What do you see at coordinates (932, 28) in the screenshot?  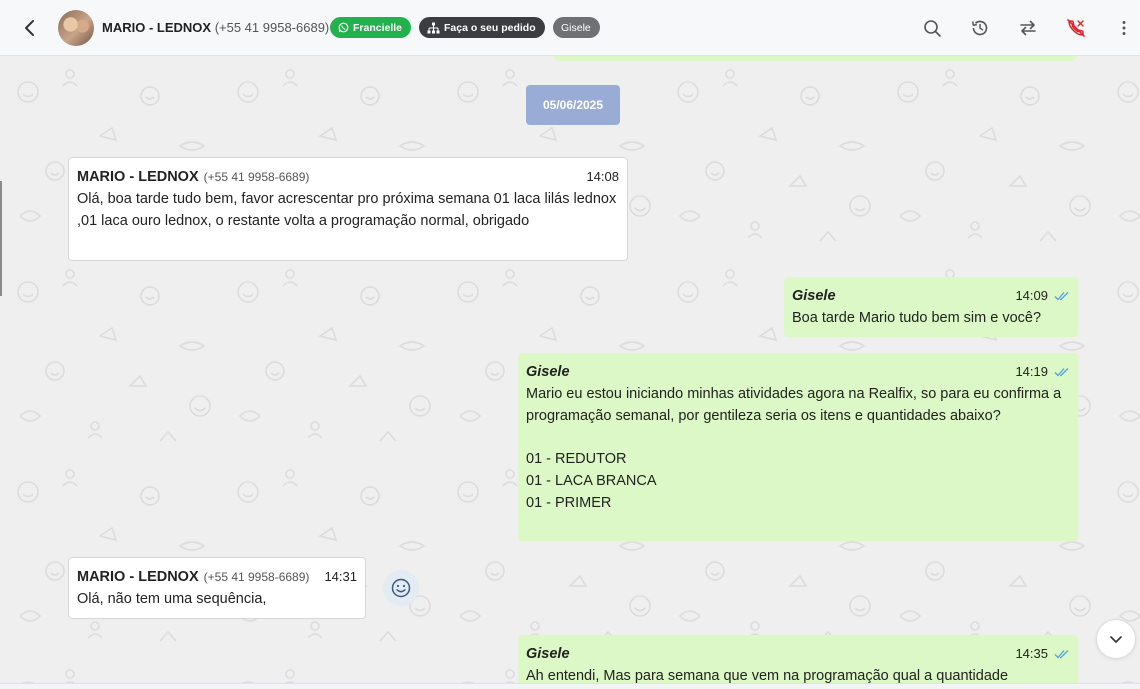 I see `search-icon` at bounding box center [932, 28].